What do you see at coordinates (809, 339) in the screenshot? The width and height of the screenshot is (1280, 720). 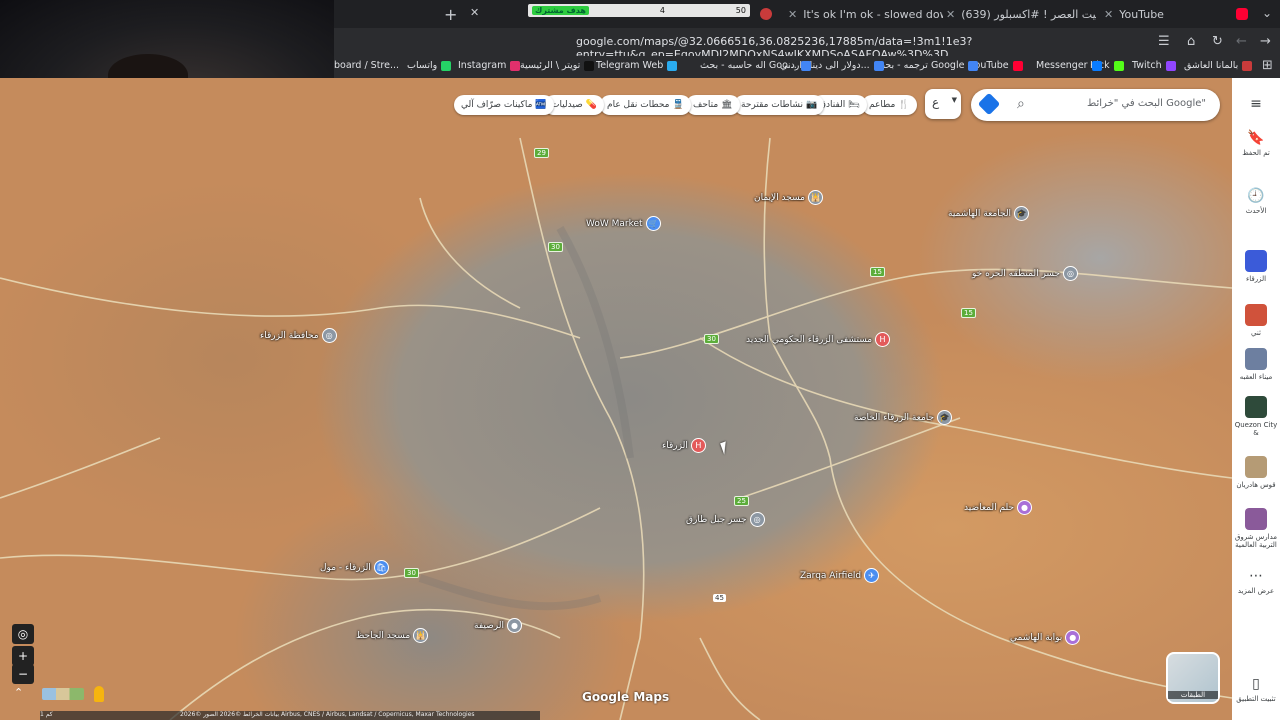 I see `place-label: مستشفى الزرقاء الحكومي الجديد` at bounding box center [809, 339].